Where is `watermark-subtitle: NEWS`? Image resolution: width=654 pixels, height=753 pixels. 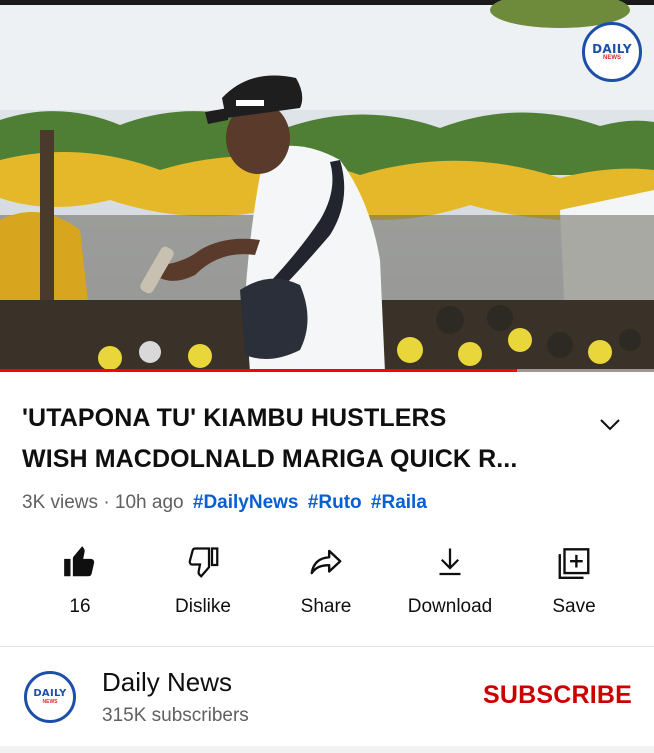
watermark-subtitle: NEWS is located at coordinates (612, 57).